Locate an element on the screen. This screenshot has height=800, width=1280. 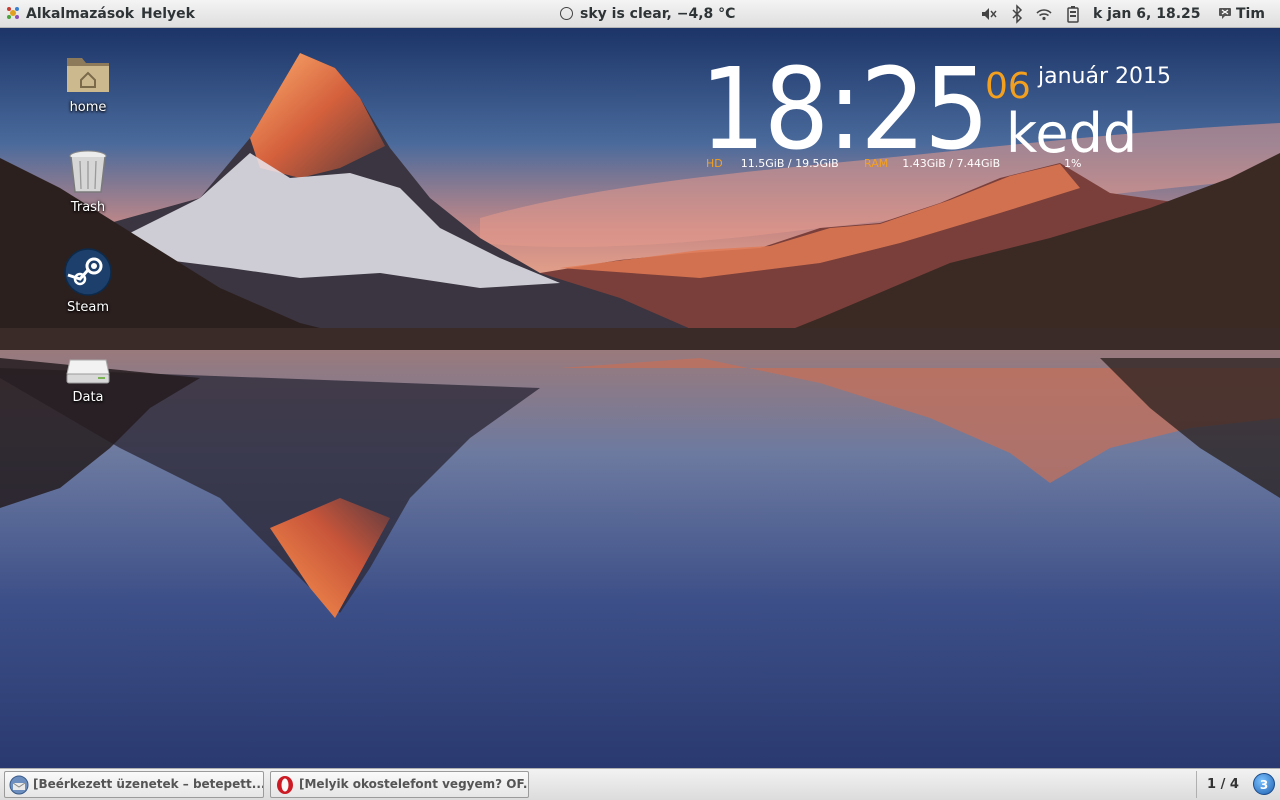
applications-icon is located at coordinates (13, 13).